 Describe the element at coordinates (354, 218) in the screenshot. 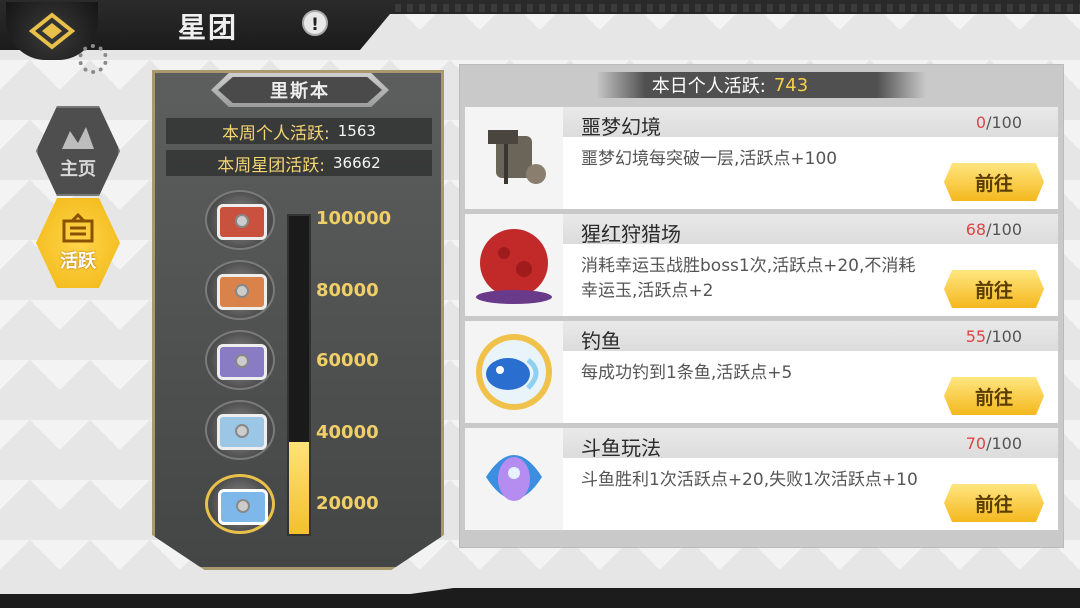

I see `tick-label: 100000` at that location.